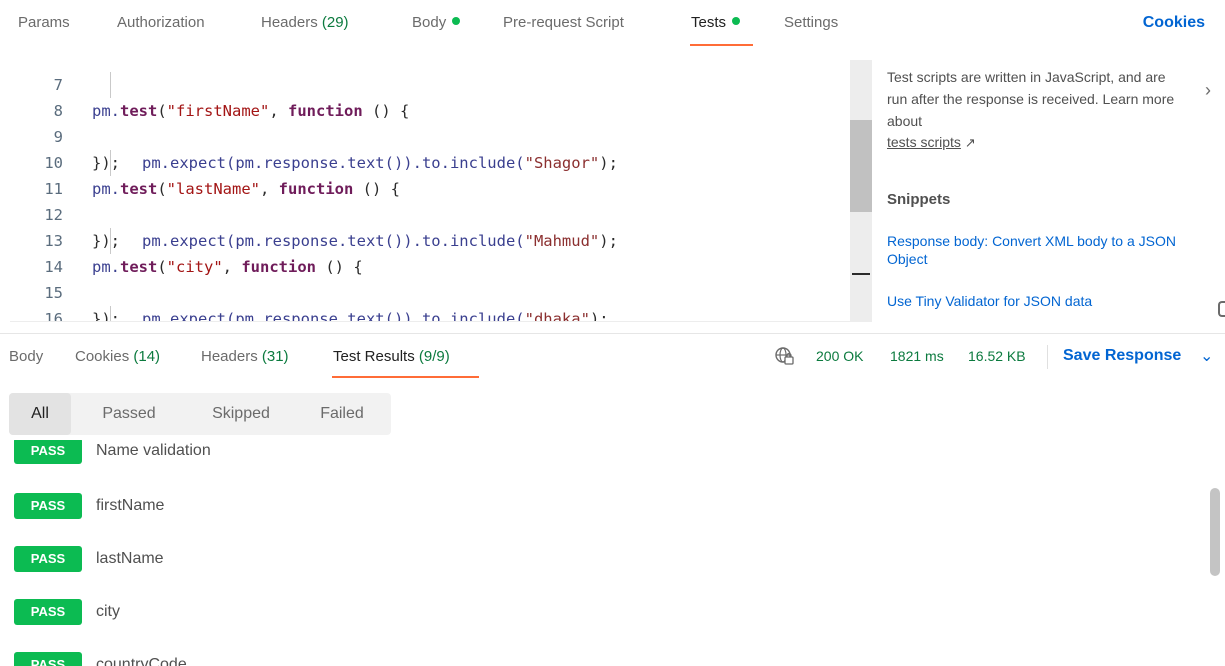 The image size is (1225, 666). Describe the element at coordinates (1174, 23) in the screenshot. I see `cookies-link: Cookies` at that location.